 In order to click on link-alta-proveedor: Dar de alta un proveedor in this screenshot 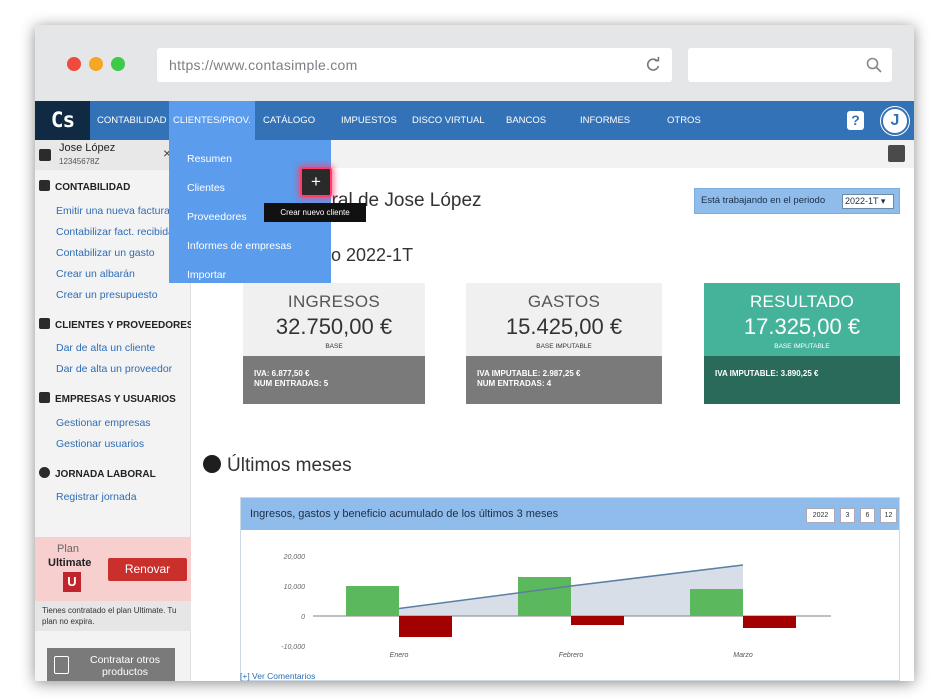, I will do `click(123, 369)`.